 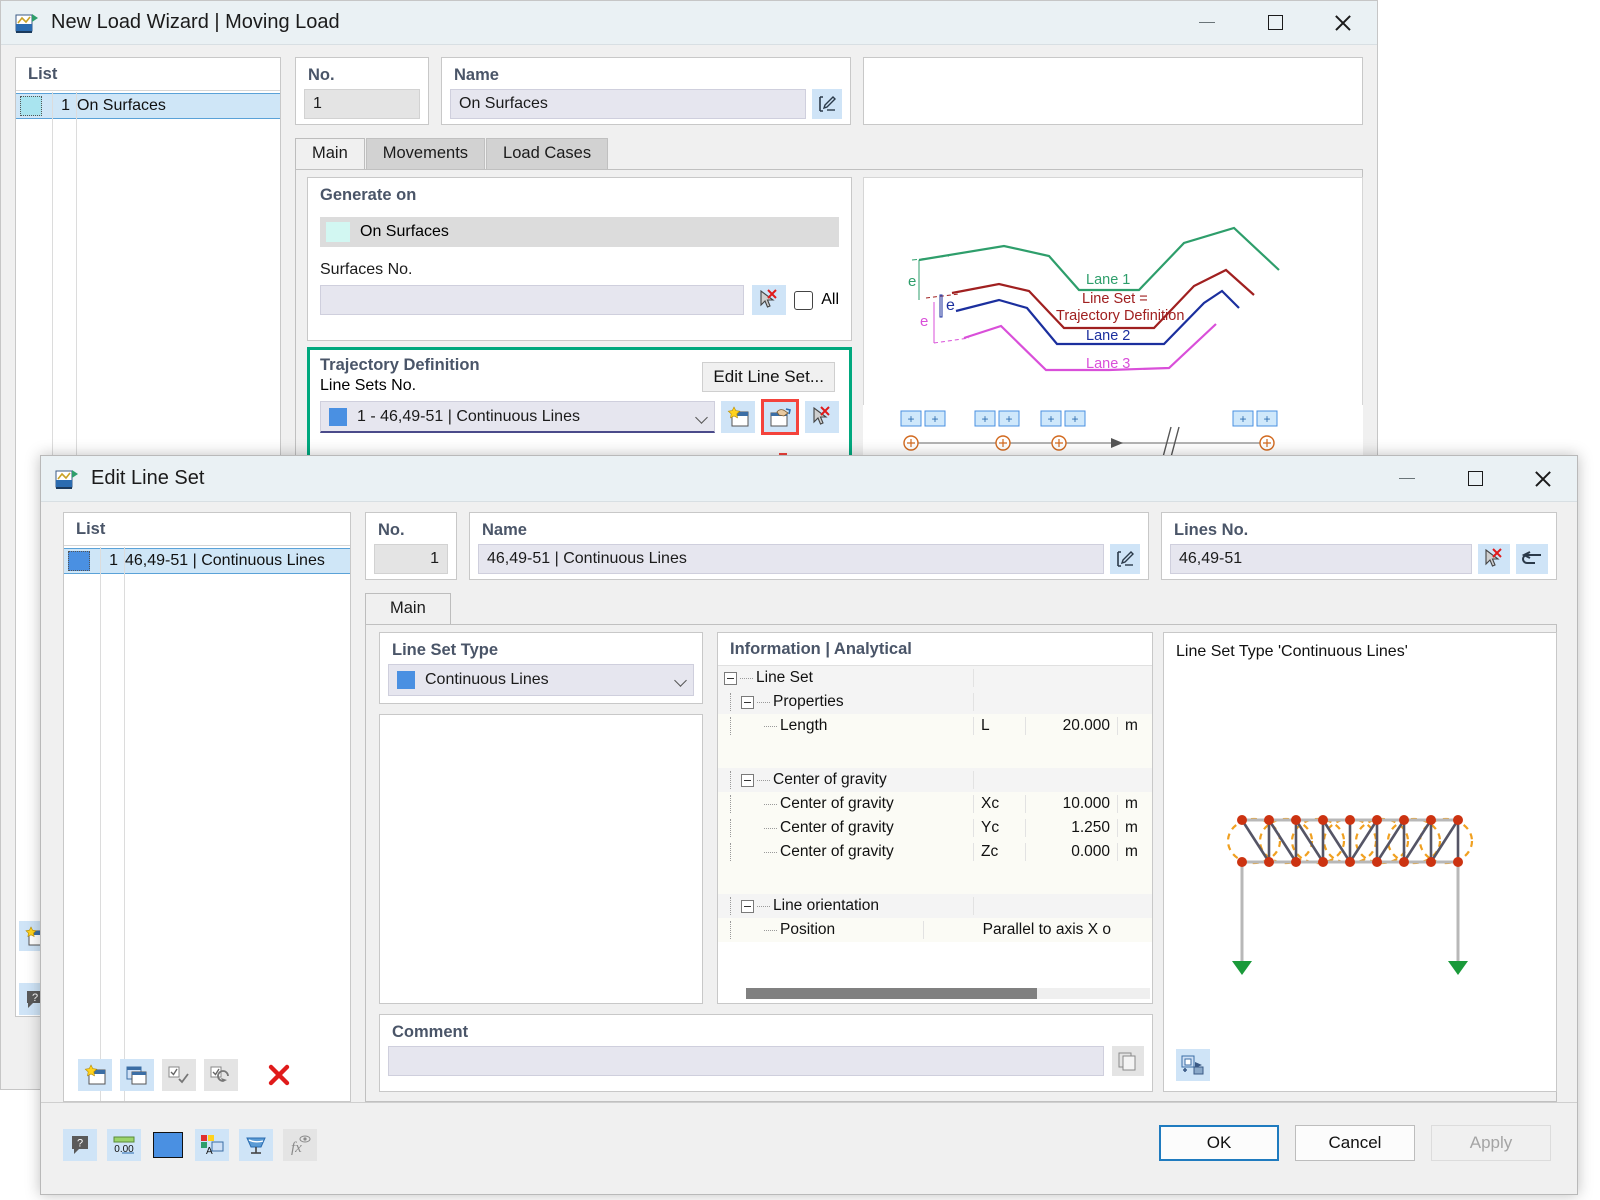 I want to click on invert-selection-icon, so click(x=221, y=1075).